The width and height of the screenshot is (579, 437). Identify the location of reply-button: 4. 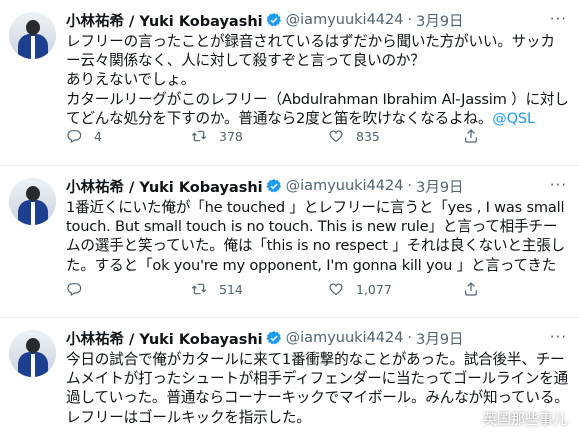
(84, 136).